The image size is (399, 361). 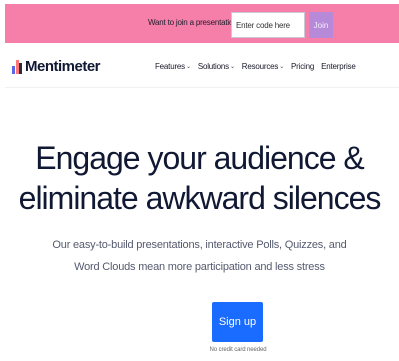 I want to click on nav-item-label: Enterprise, so click(x=338, y=66).